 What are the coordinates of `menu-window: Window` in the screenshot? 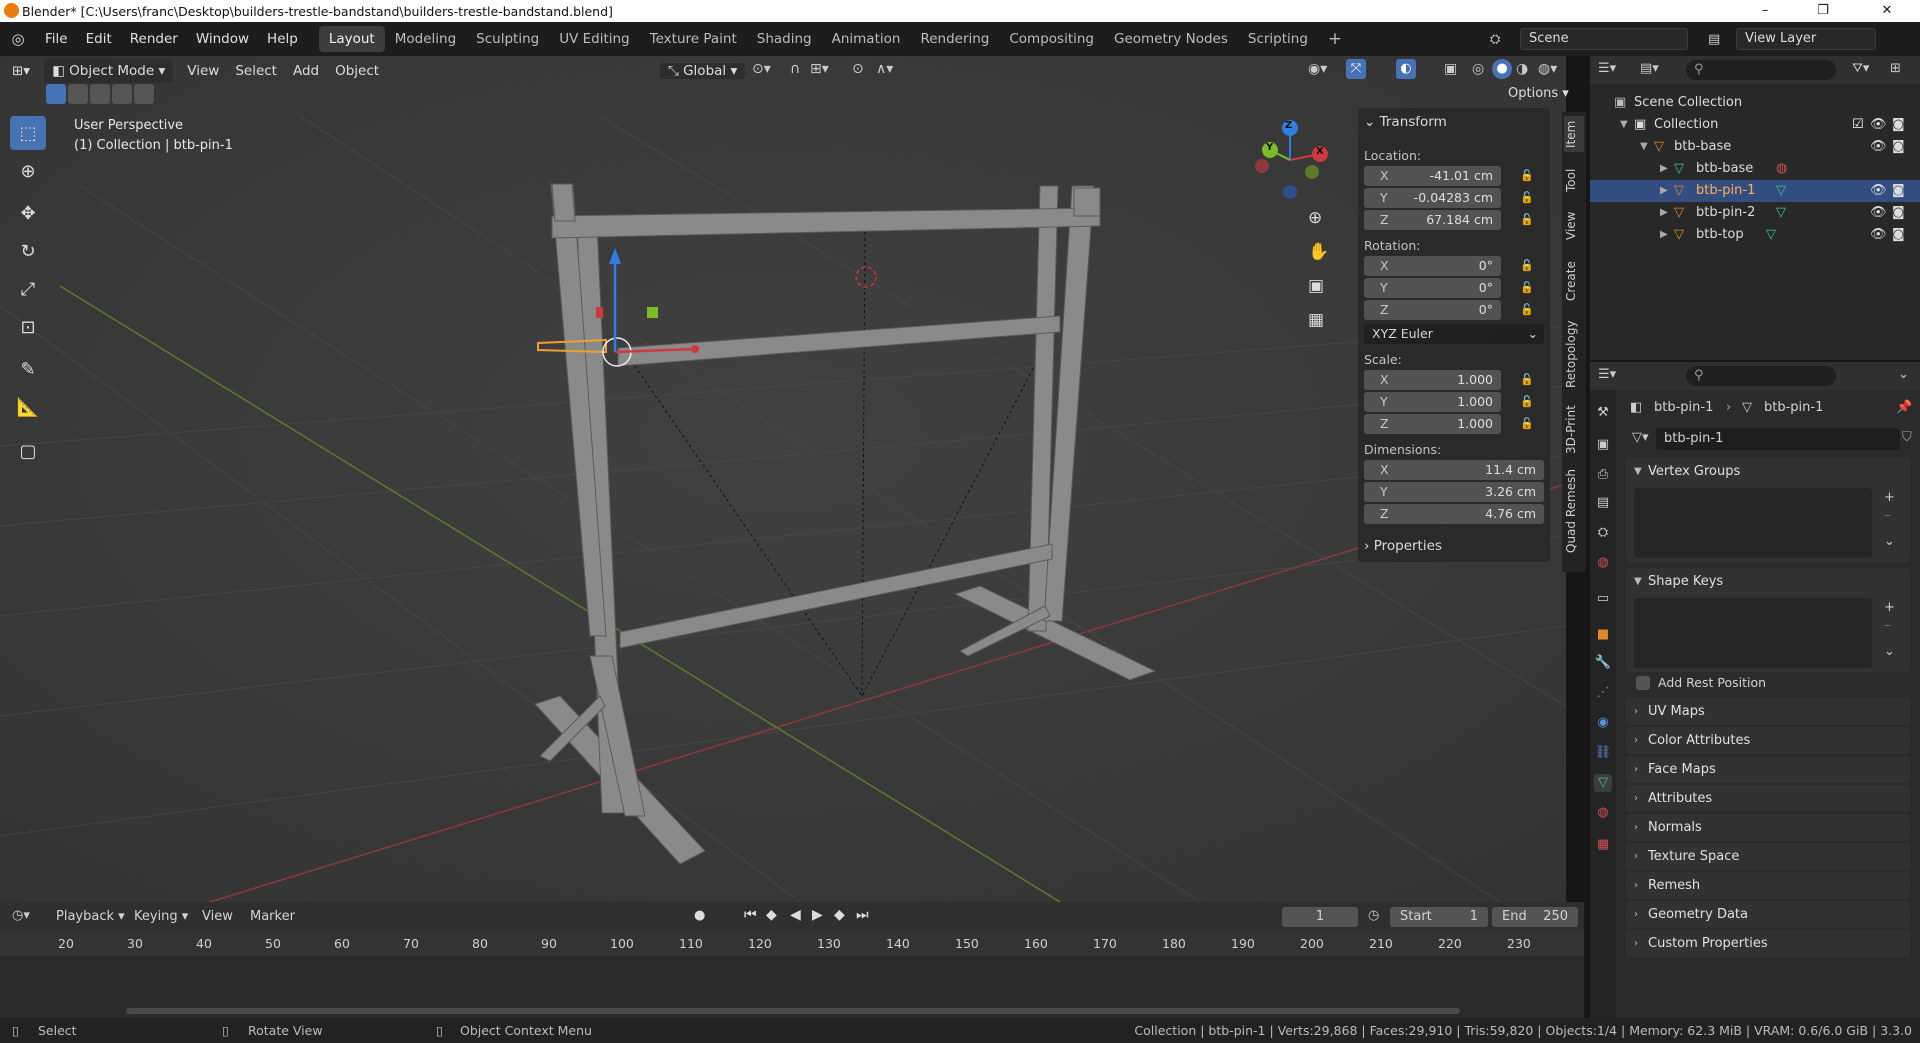 It's located at (222, 39).